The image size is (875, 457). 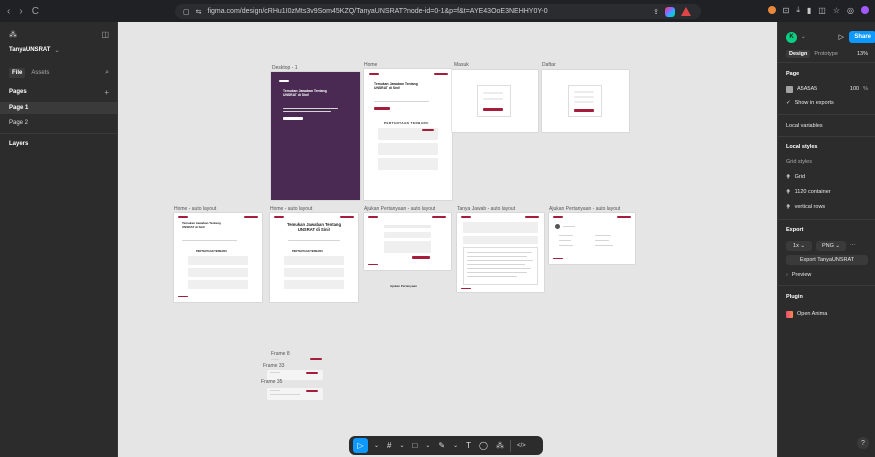 What do you see at coordinates (106, 92) in the screenshot?
I see `add-page-icon: +` at bounding box center [106, 92].